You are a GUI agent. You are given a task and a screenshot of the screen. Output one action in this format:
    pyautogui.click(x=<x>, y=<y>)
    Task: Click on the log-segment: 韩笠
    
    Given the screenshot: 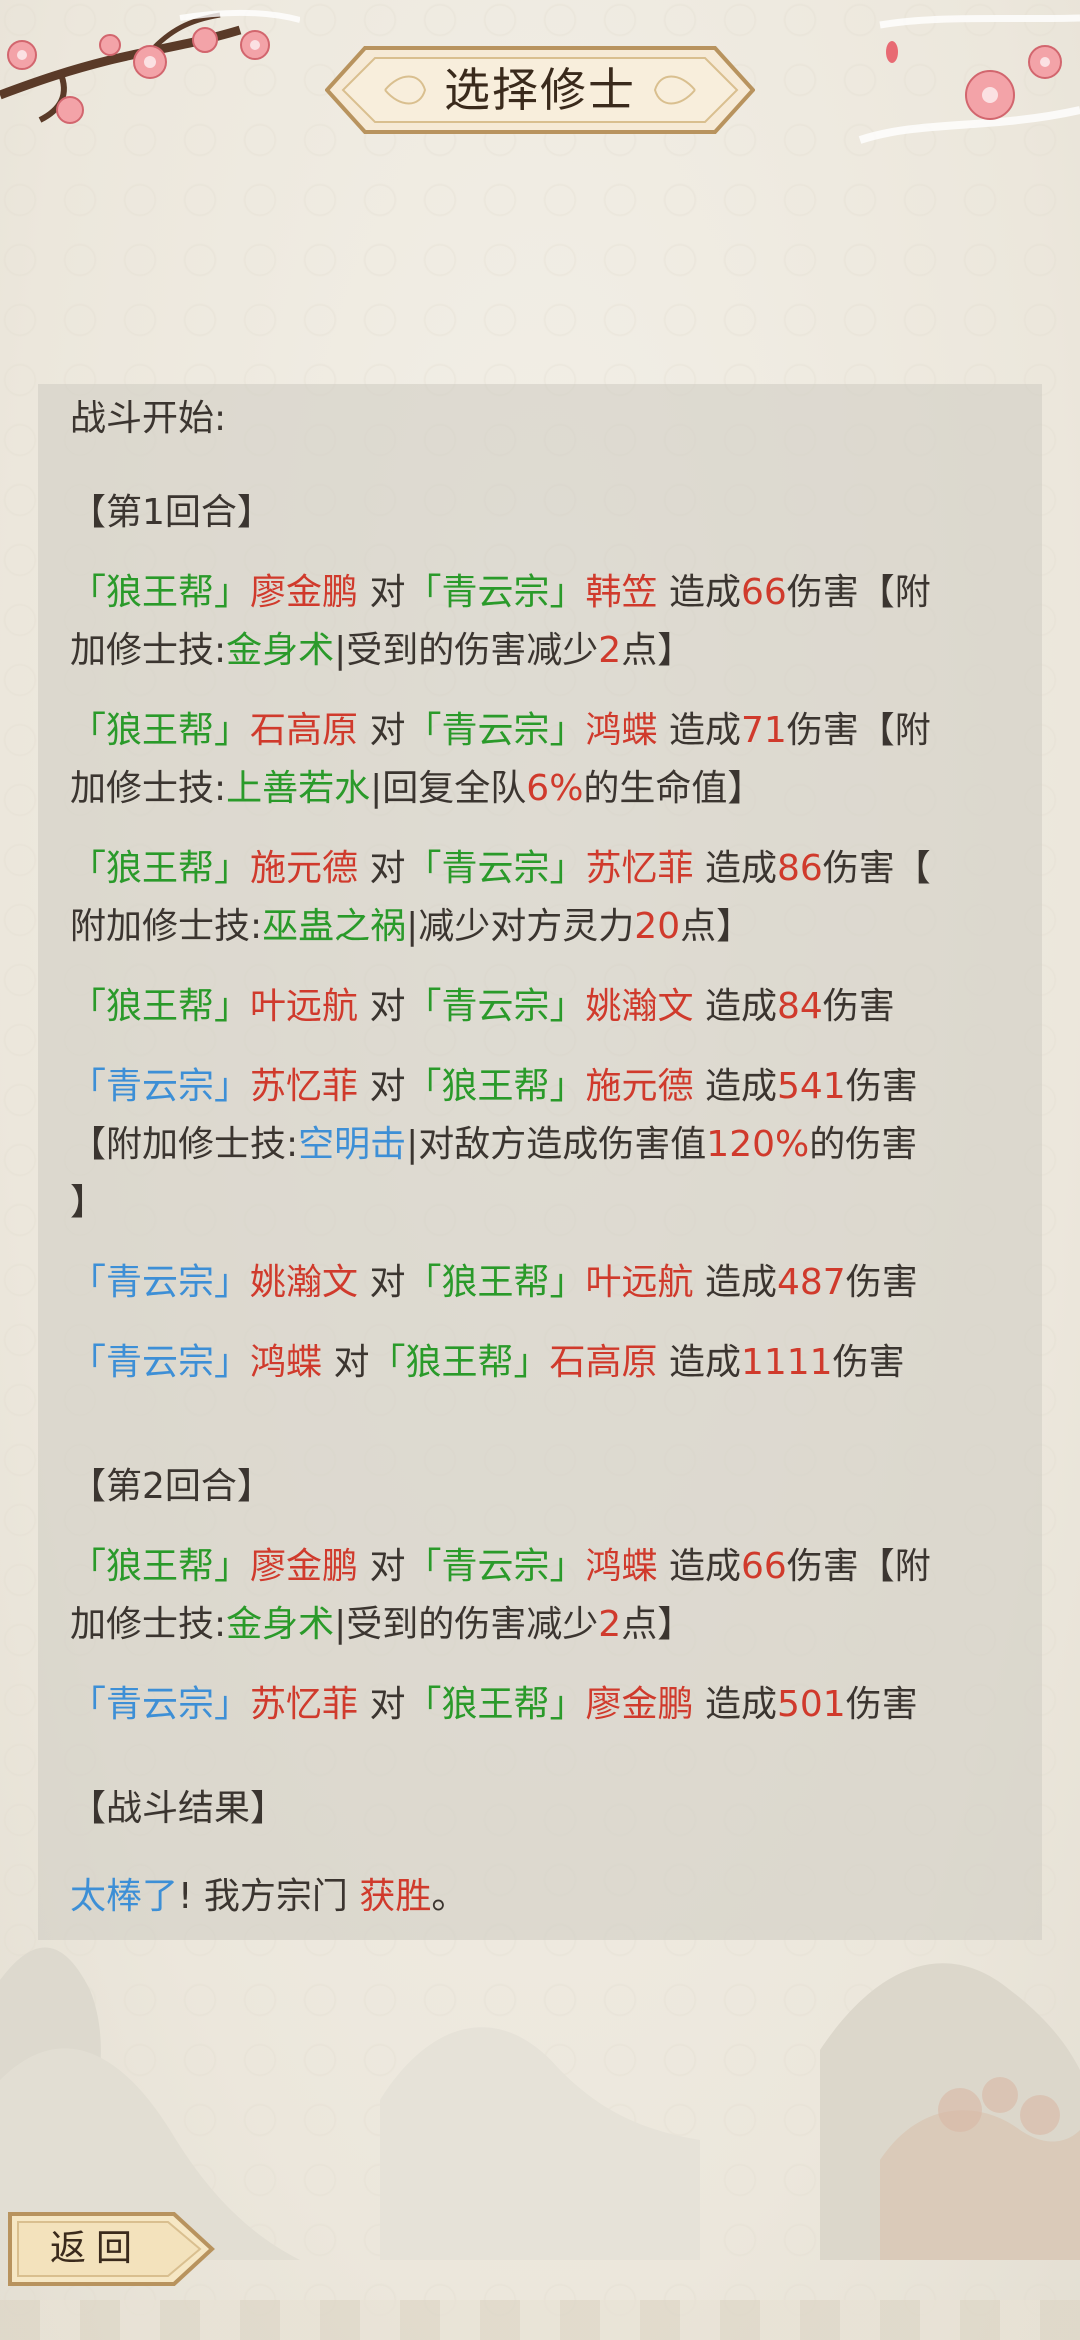 What is the action you would take?
    pyautogui.click(x=621, y=592)
    